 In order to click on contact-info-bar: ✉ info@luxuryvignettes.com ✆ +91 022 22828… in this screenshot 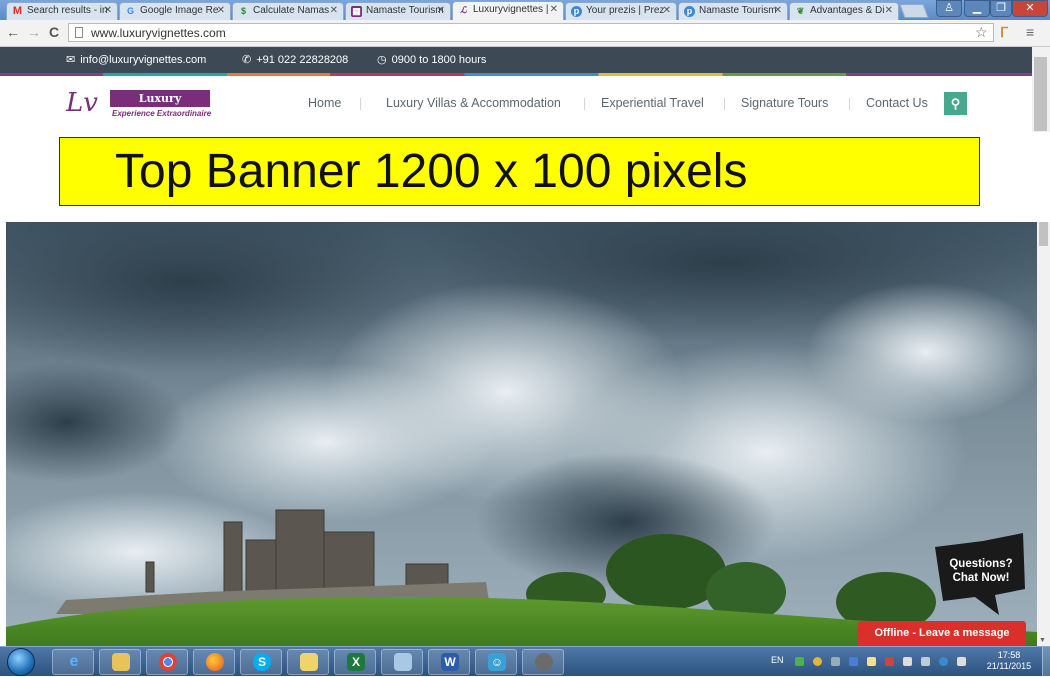, I will do `click(516, 60)`.